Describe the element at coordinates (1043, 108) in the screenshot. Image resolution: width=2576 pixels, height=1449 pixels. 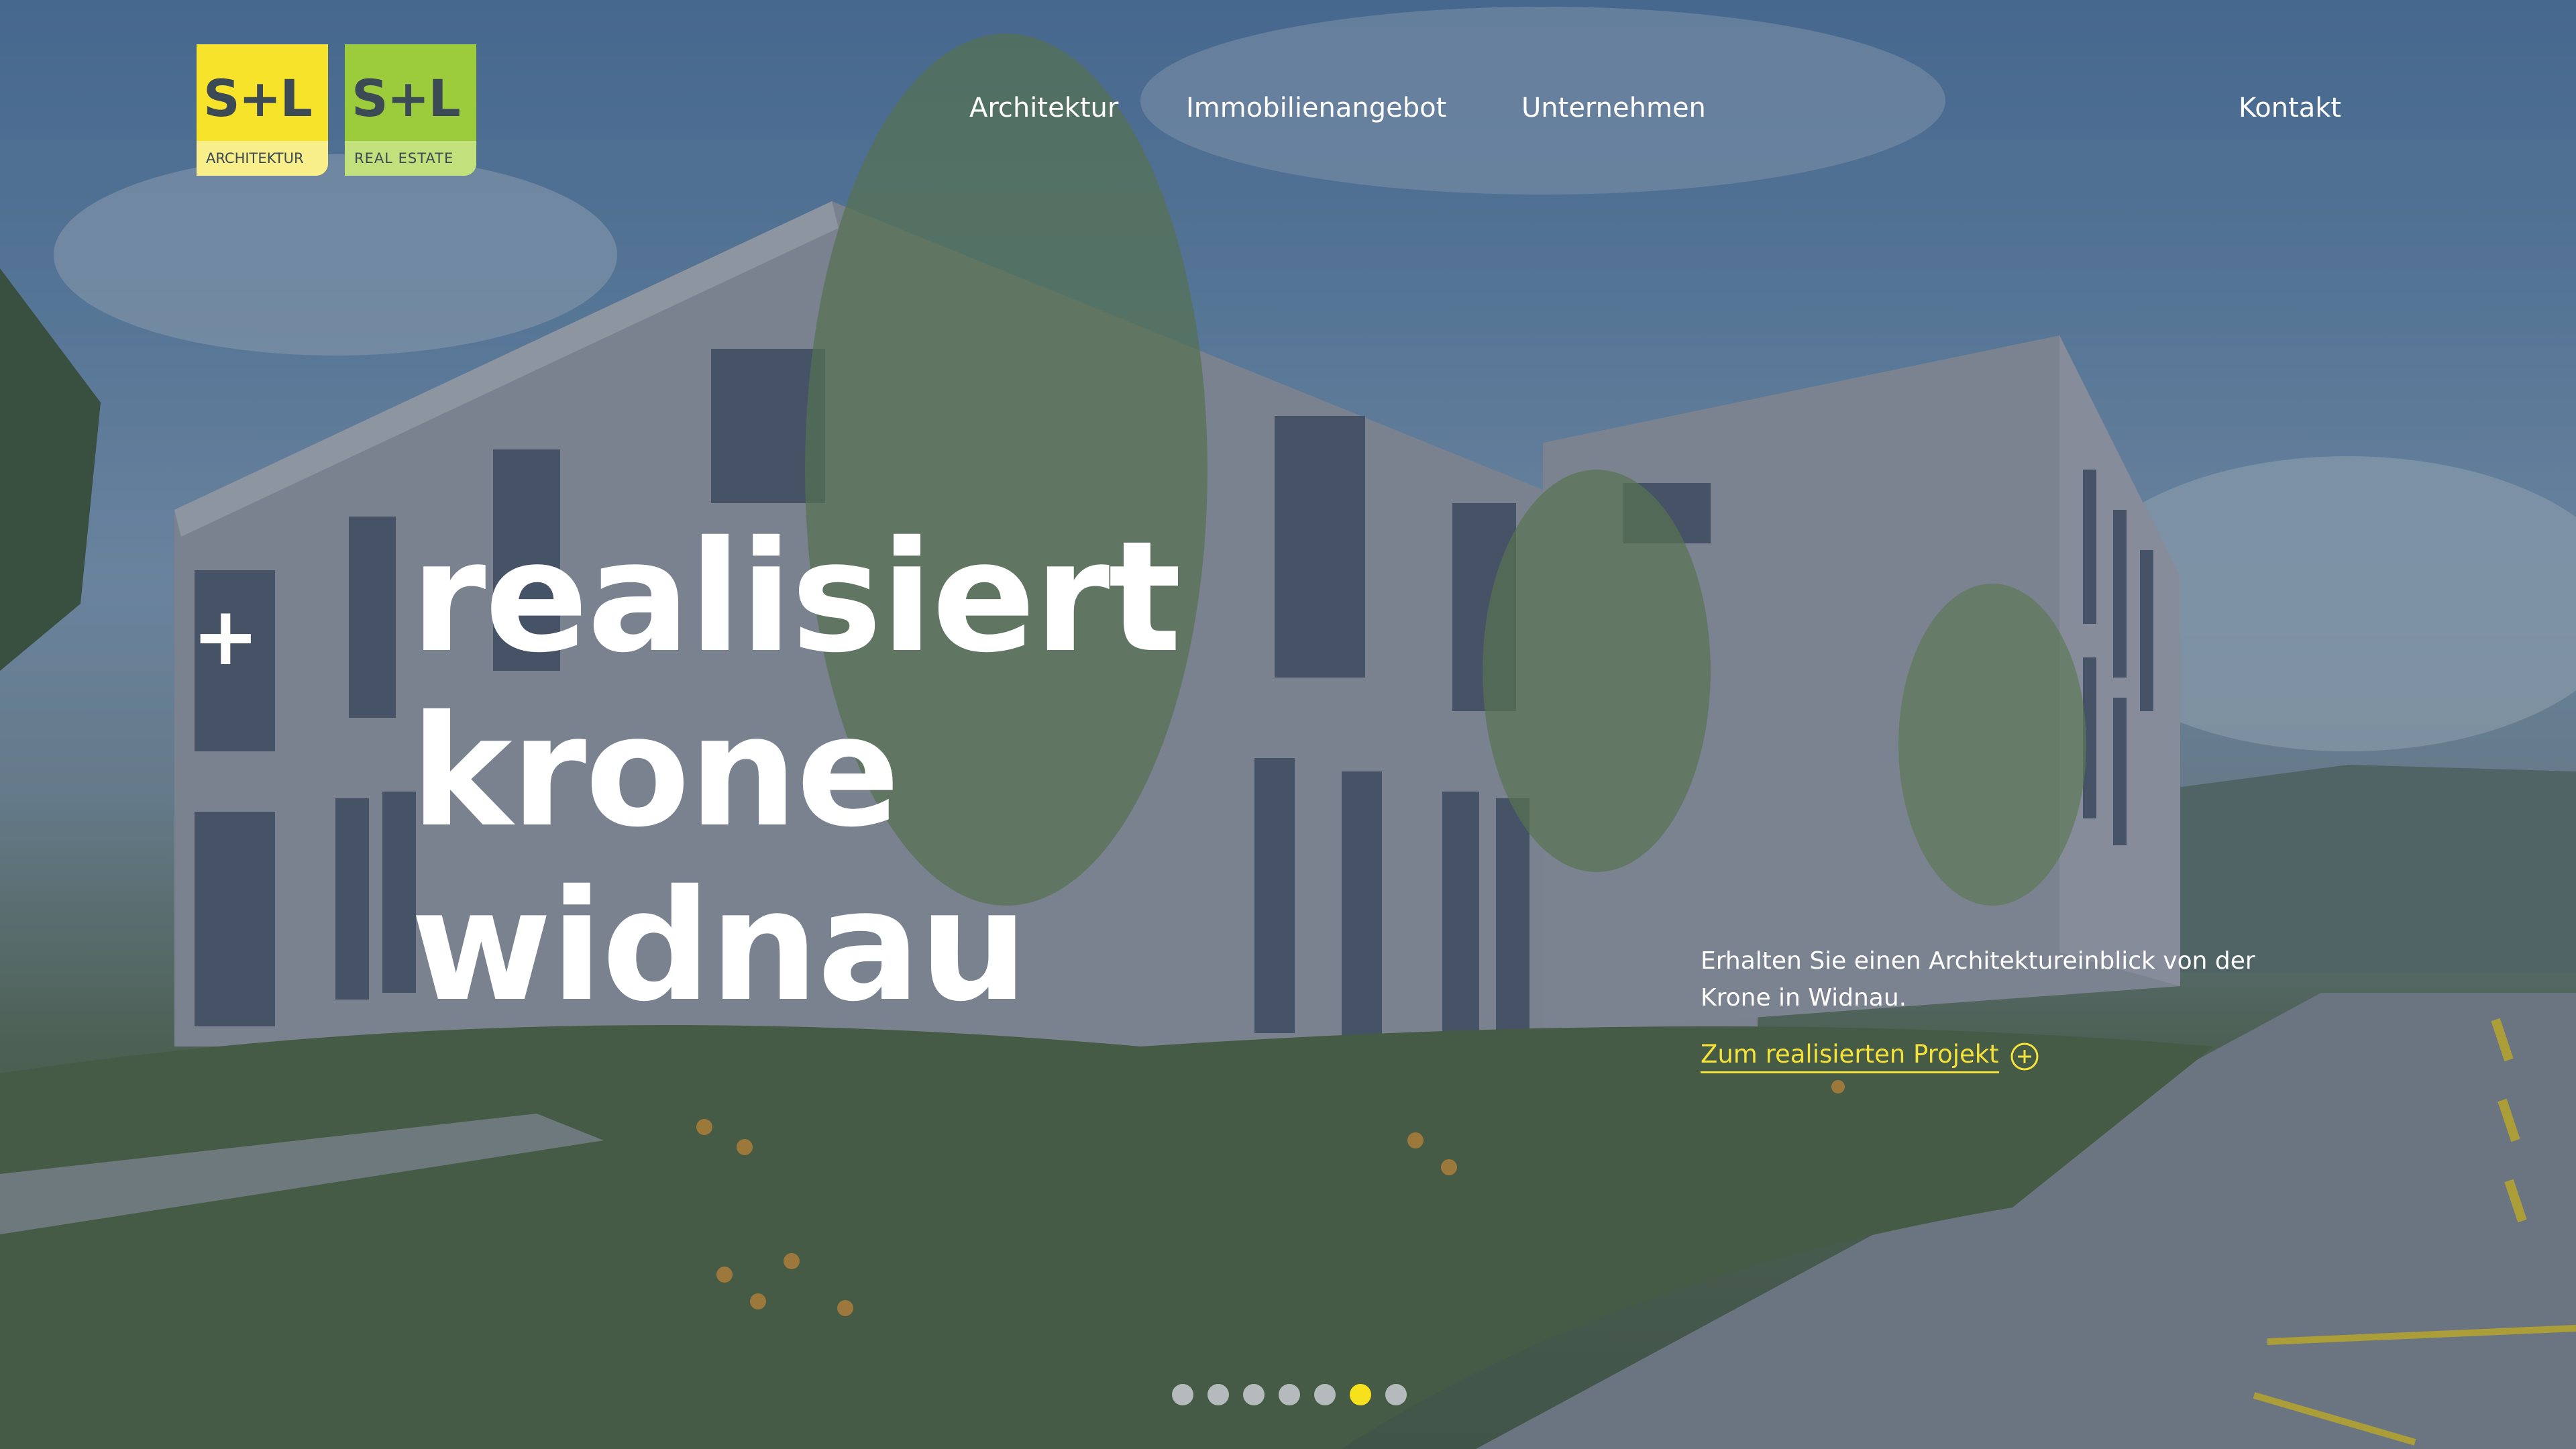
I see `nav-architektur: Architektur` at that location.